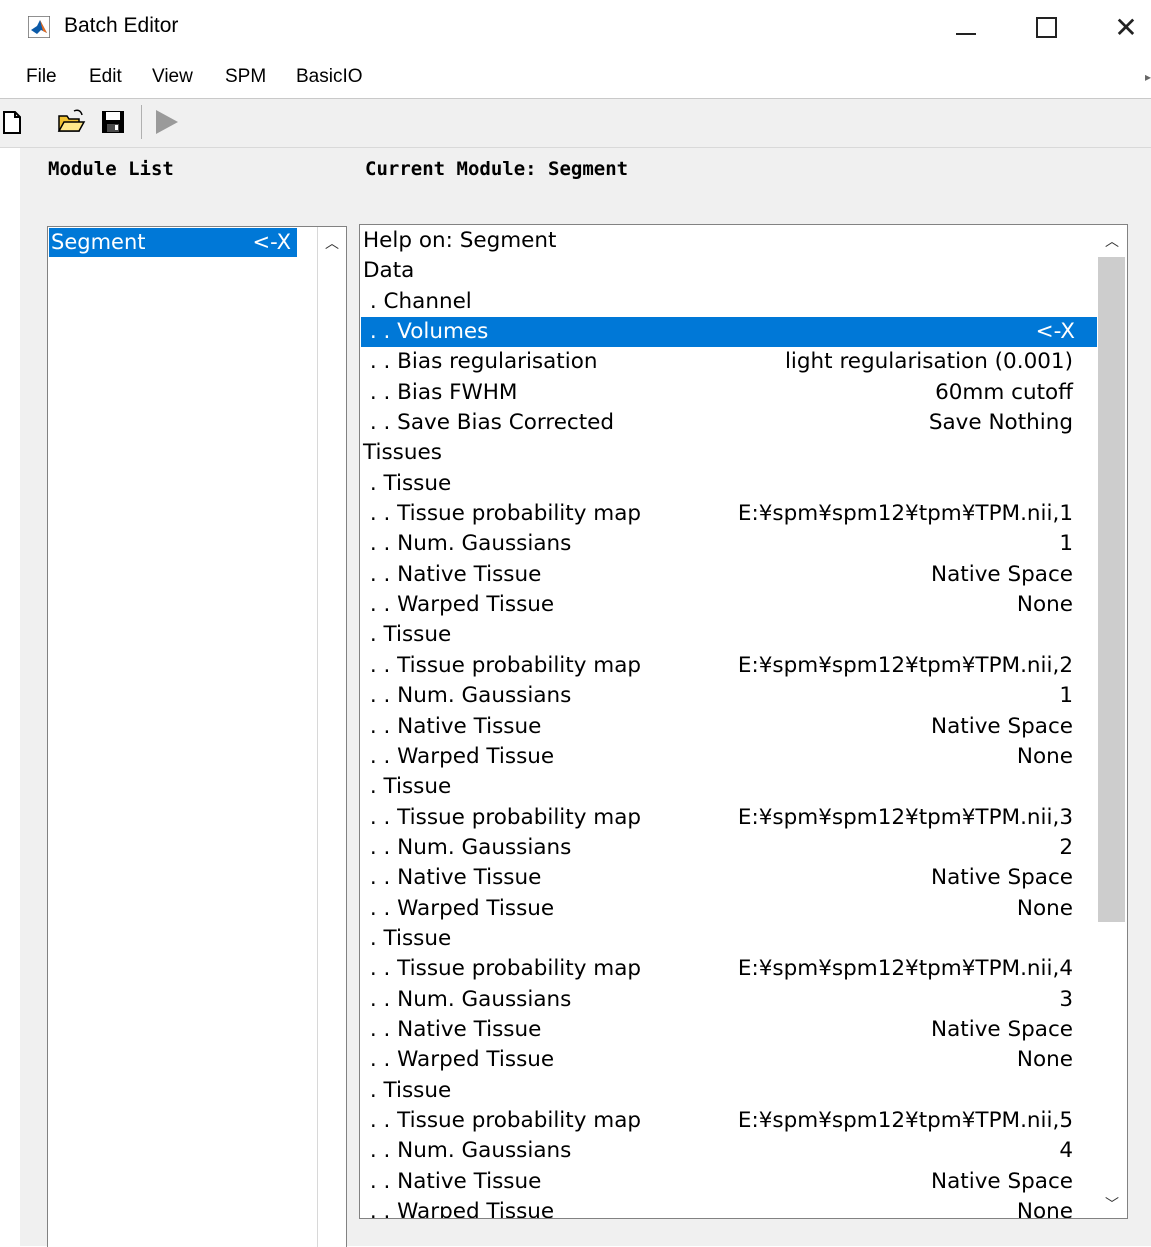  I want to click on module-row-value: 1, so click(1066, 544).